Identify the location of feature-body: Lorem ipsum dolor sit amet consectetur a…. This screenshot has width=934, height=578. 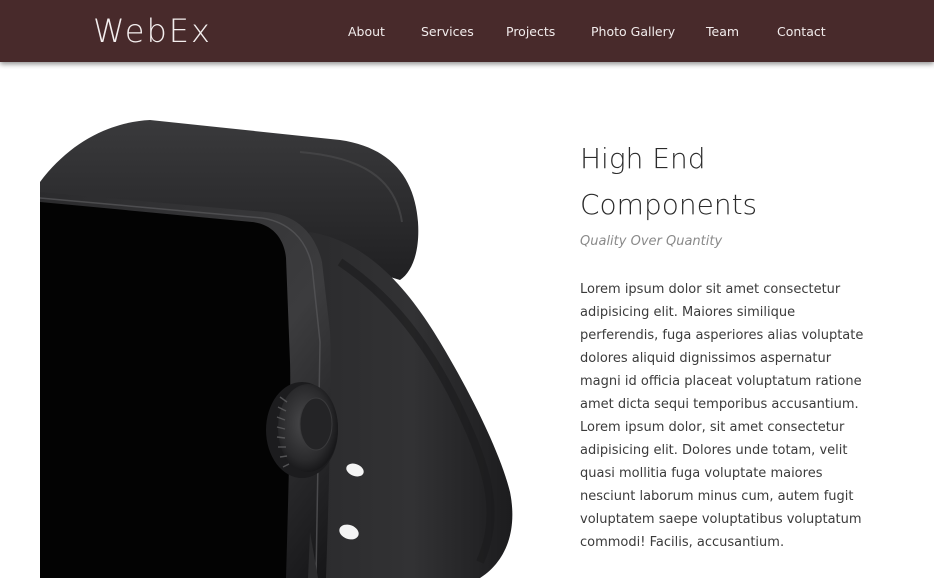
(722, 416).